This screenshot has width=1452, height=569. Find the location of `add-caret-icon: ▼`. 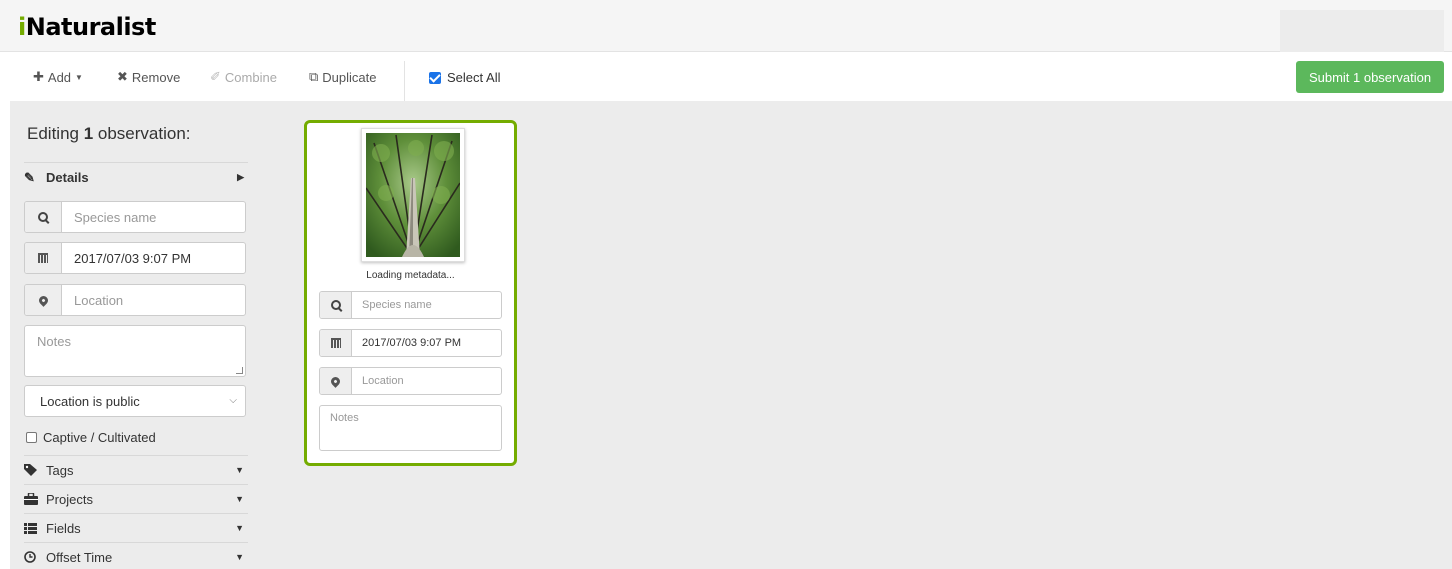

add-caret-icon: ▼ is located at coordinates (79, 77).